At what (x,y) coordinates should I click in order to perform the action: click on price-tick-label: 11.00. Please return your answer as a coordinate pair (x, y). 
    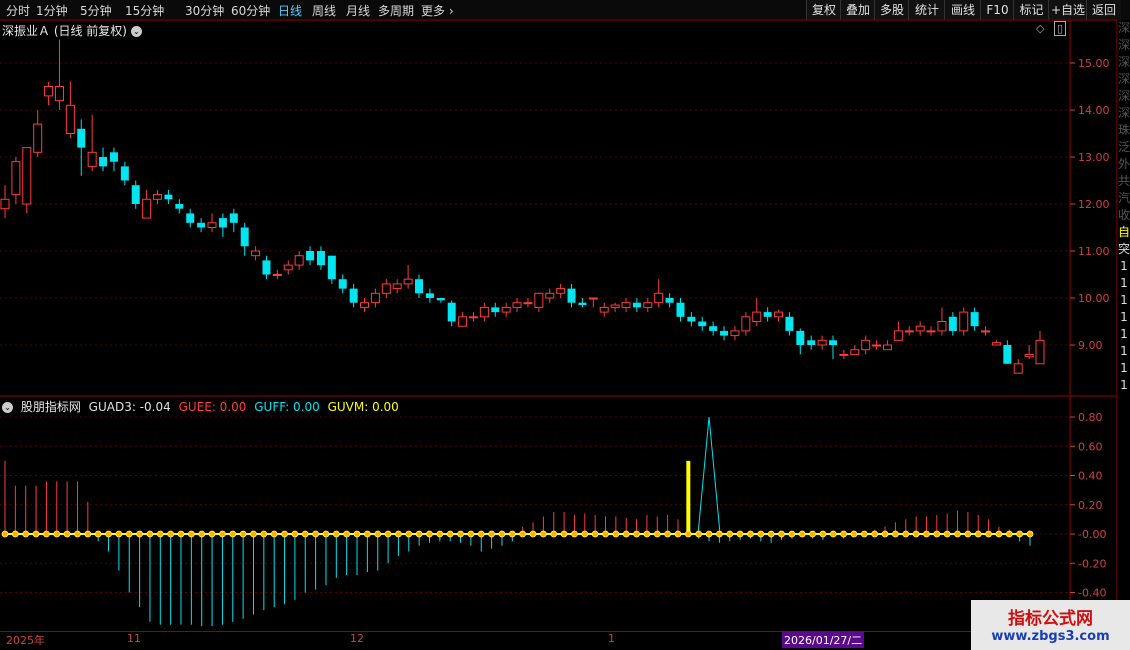
    Looking at the image, I should click on (1094, 251).